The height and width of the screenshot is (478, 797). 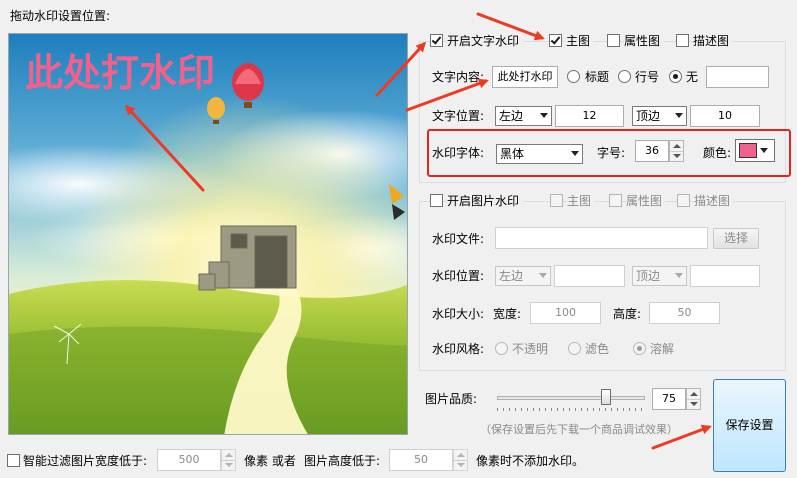 What do you see at coordinates (573, 76) in the screenshot?
I see `content-title-radio` at bounding box center [573, 76].